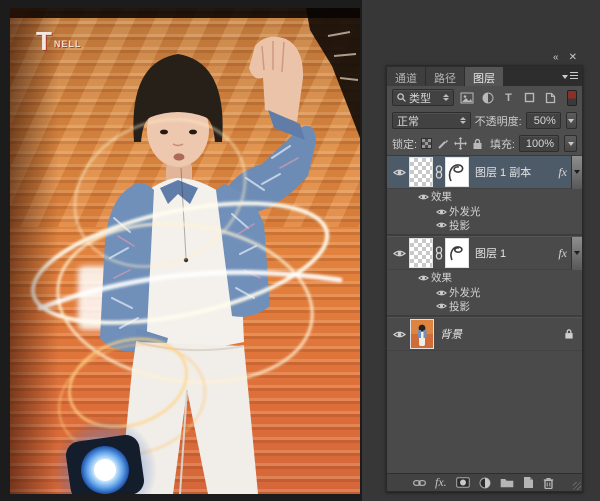  I want to click on opacity-label: 不透明度:, so click(498, 121).